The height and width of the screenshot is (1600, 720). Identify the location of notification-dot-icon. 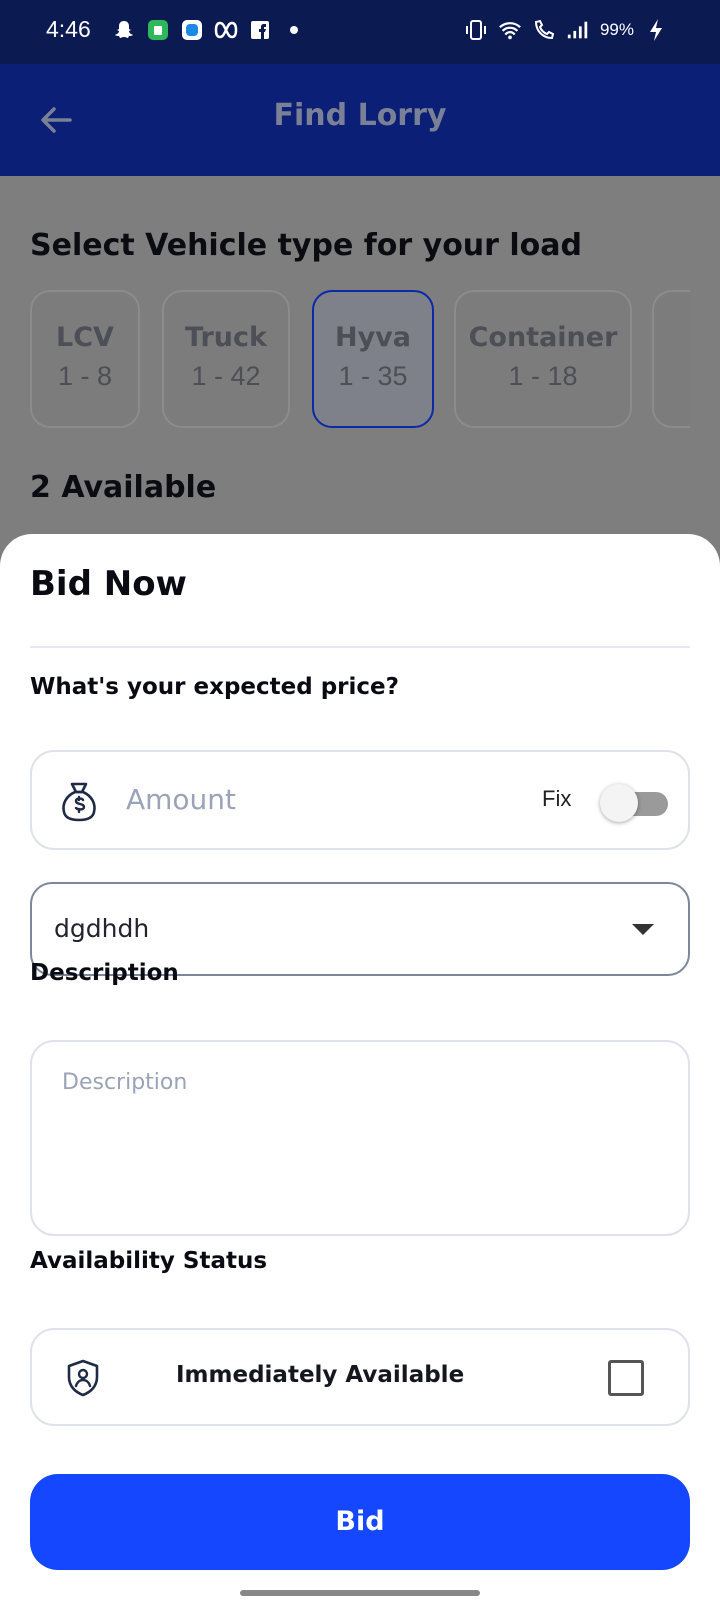
(294, 30).